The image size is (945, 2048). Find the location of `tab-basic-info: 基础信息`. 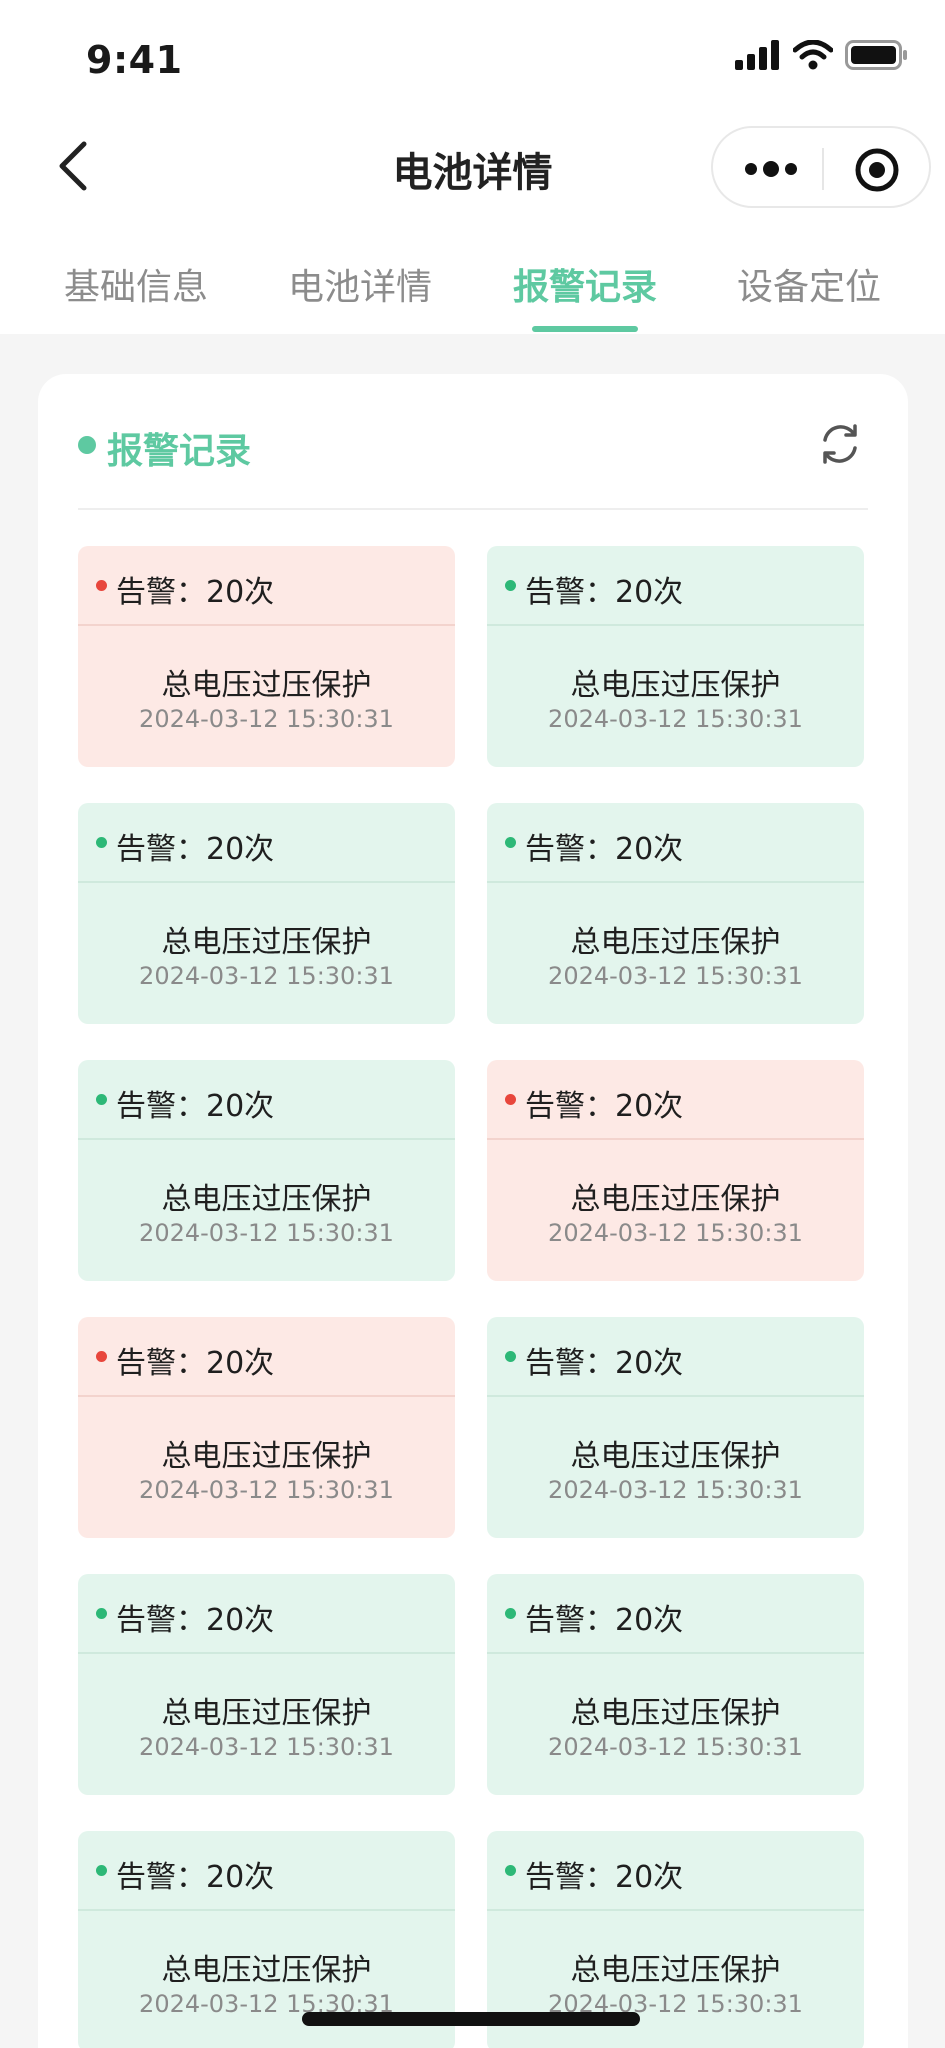

tab-basic-info: 基础信息 is located at coordinates (136, 284).